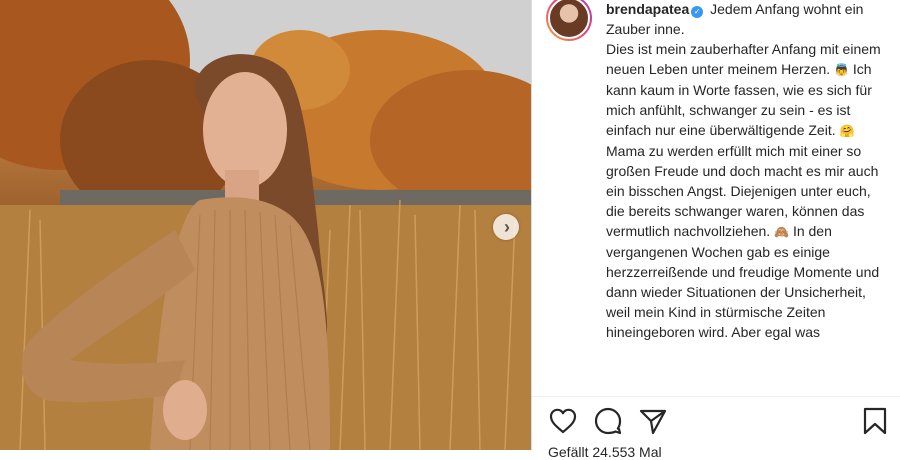  What do you see at coordinates (531, 225) in the screenshot?
I see `panel-divider` at bounding box center [531, 225].